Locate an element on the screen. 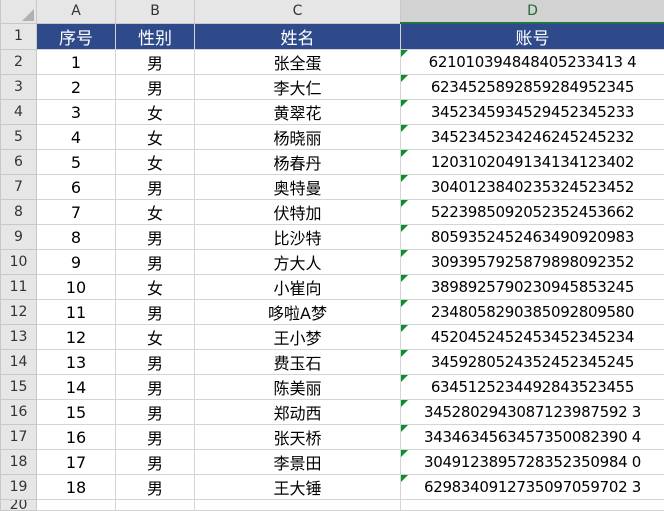 This screenshot has width=664, height=511. cell-seq: 3 is located at coordinates (76, 112).